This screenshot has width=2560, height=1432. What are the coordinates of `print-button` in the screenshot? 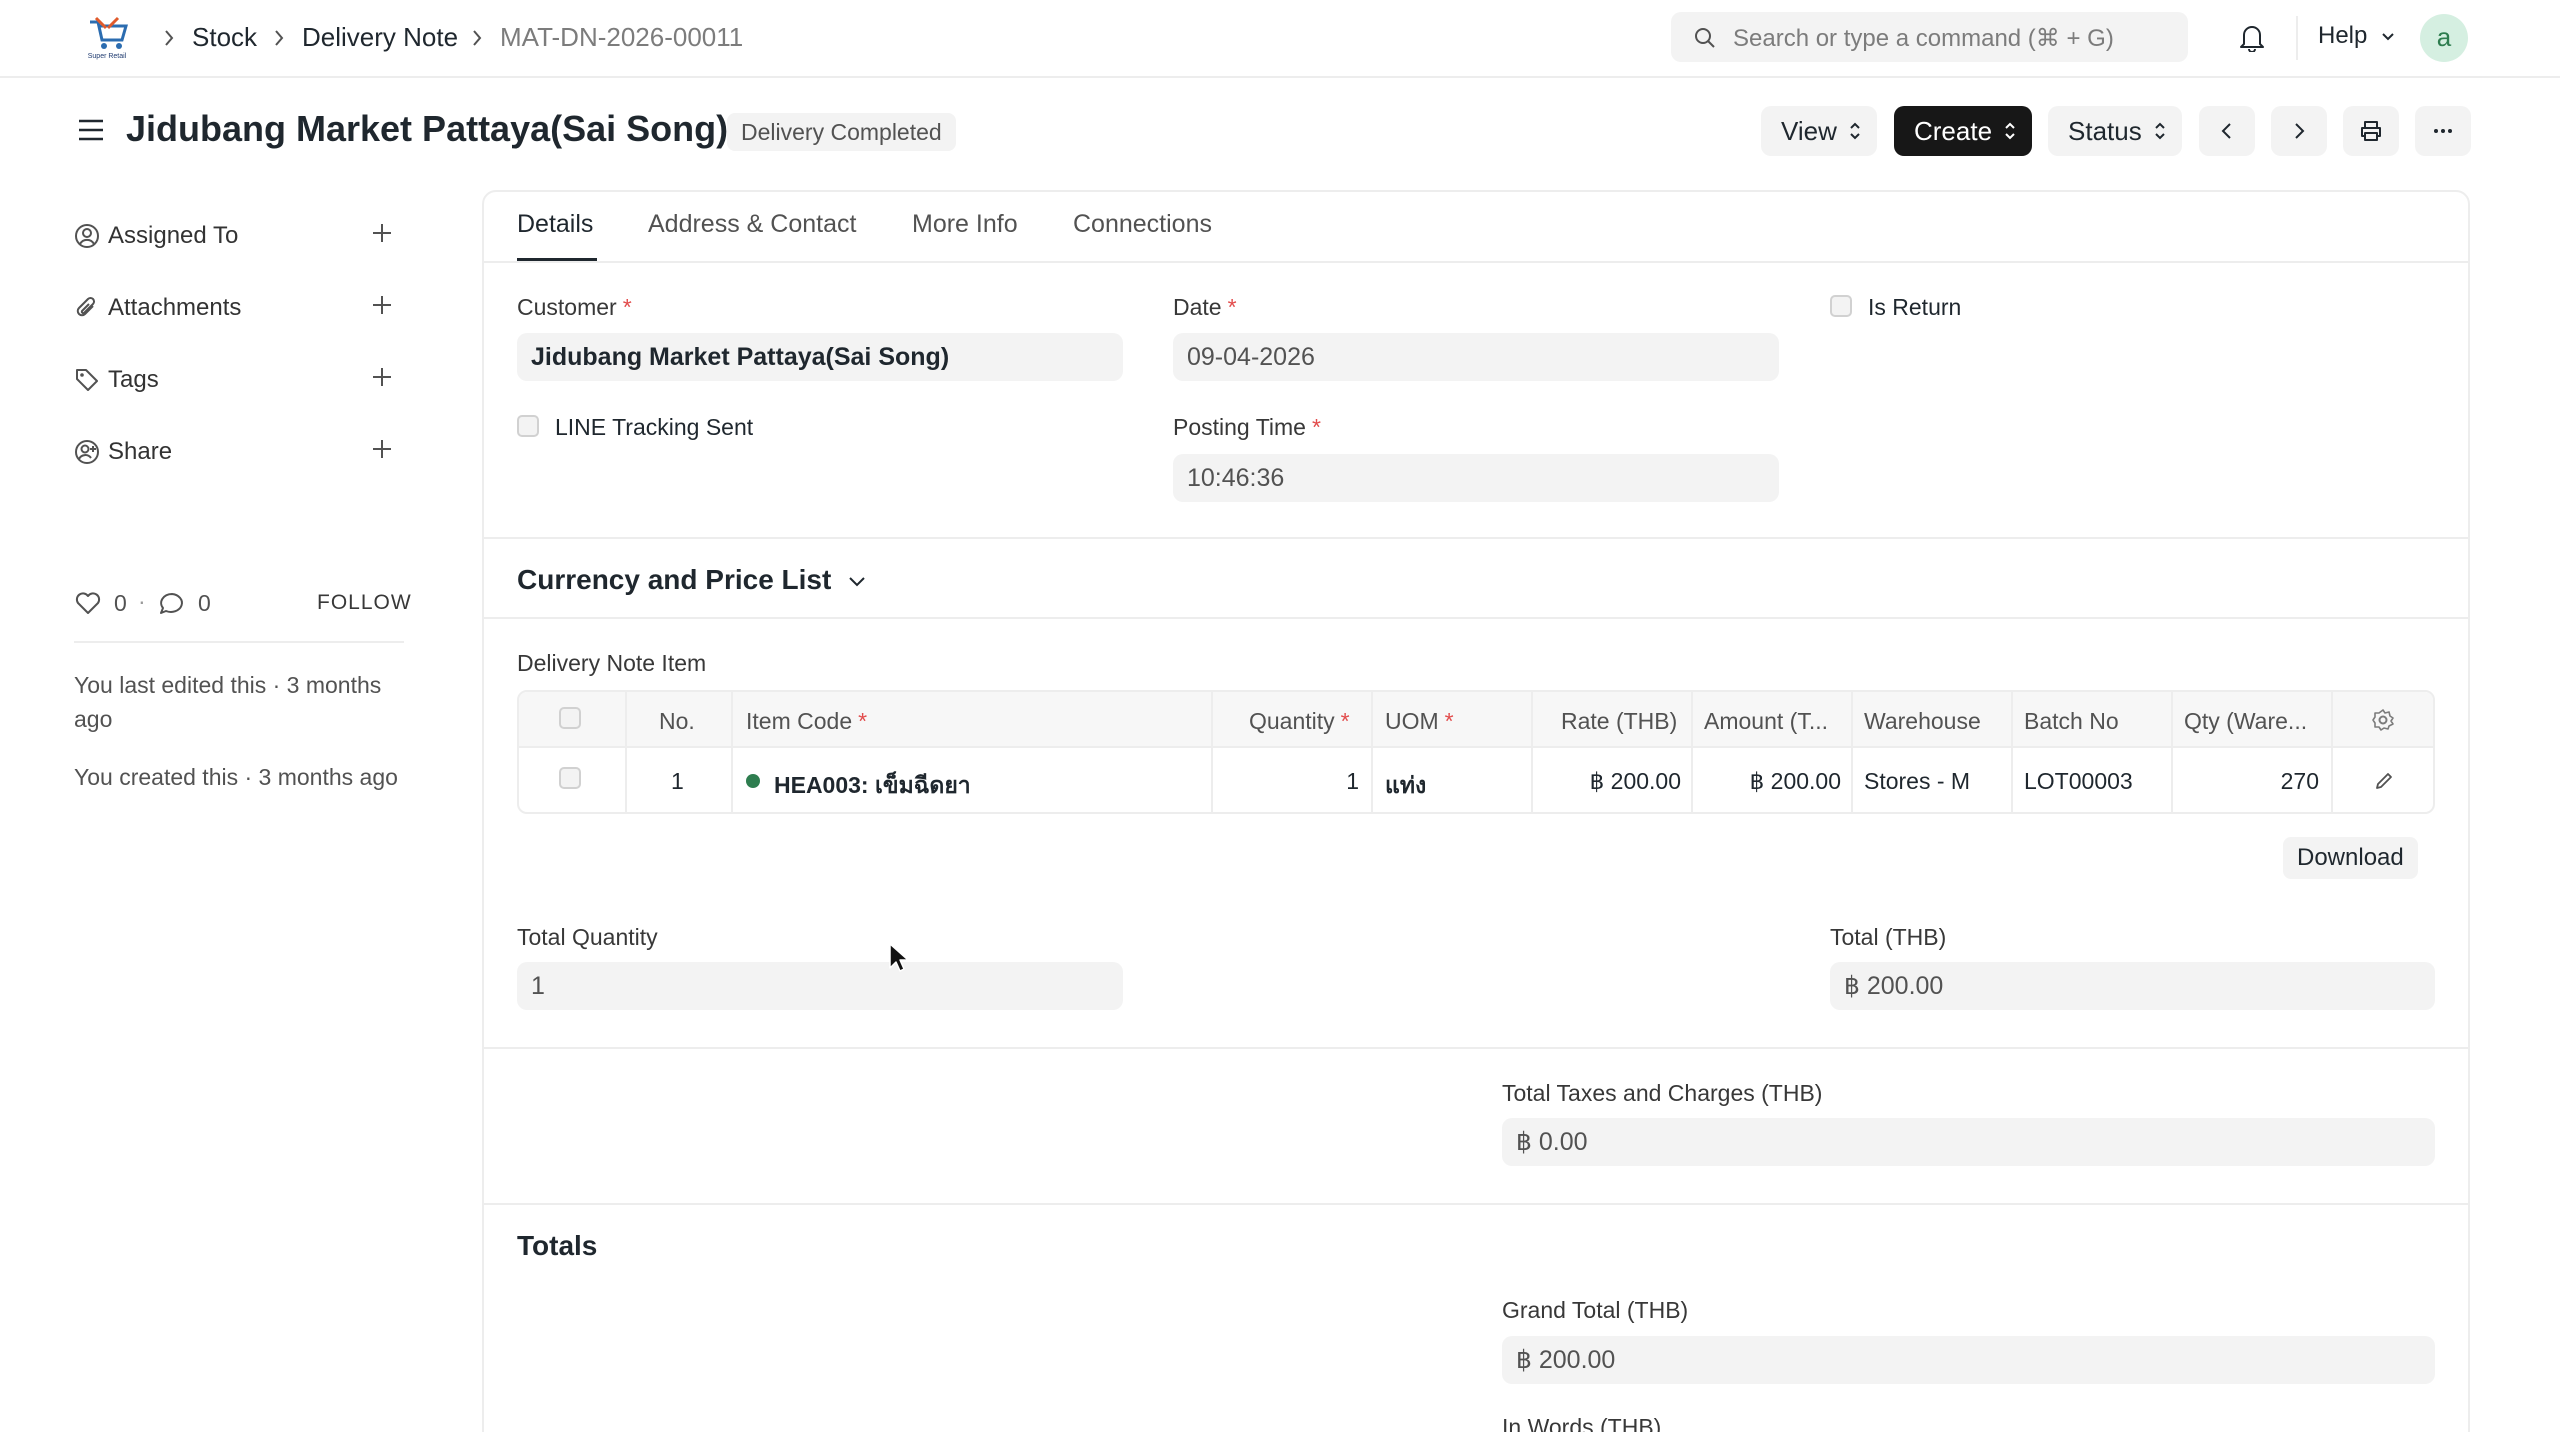 It's located at (2371, 131).